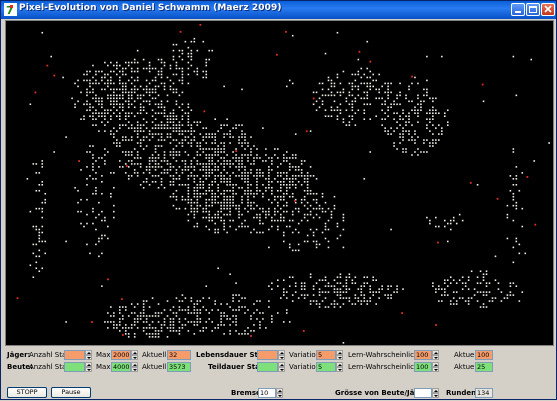  Describe the element at coordinates (74, 355) in the screenshot. I see `jaeger-anzahl-start-field` at that location.